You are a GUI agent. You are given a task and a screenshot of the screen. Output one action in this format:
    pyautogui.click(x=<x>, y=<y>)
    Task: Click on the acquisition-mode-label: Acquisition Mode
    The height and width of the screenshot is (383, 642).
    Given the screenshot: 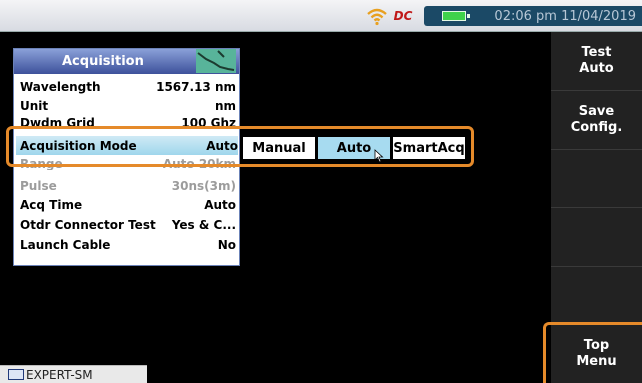 What is the action you would take?
    pyautogui.click(x=78, y=145)
    